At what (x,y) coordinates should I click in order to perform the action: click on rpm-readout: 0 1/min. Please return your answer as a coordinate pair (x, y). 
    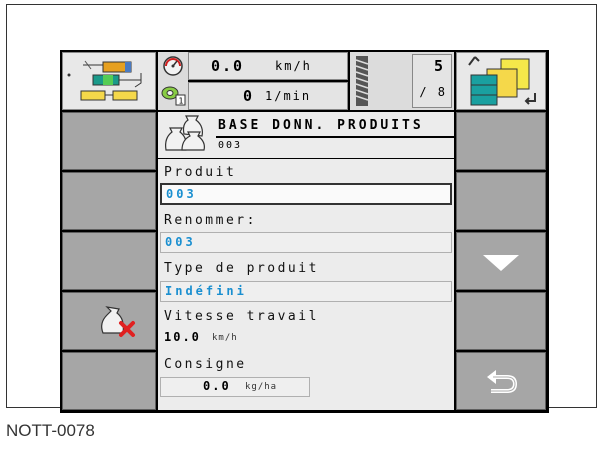
    Looking at the image, I should click on (268, 96).